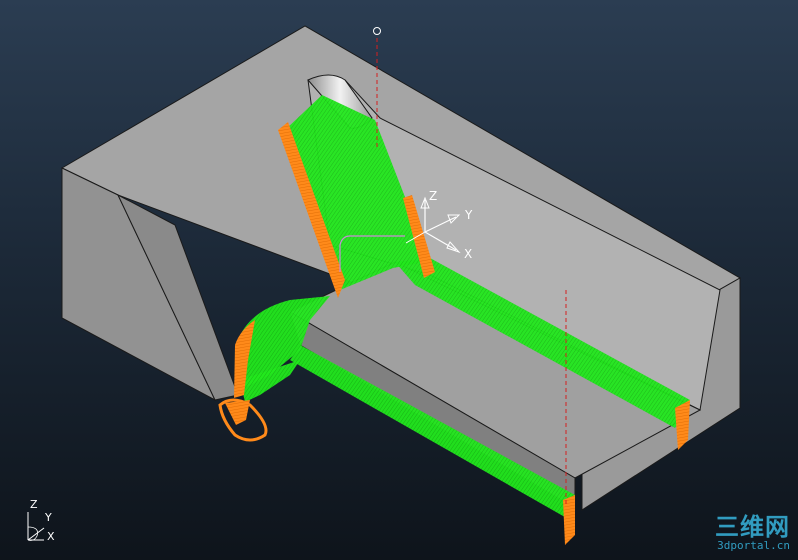 This screenshot has width=798, height=560. I want to click on watermark-sub-text: 3dportal.cn, so click(753, 545).